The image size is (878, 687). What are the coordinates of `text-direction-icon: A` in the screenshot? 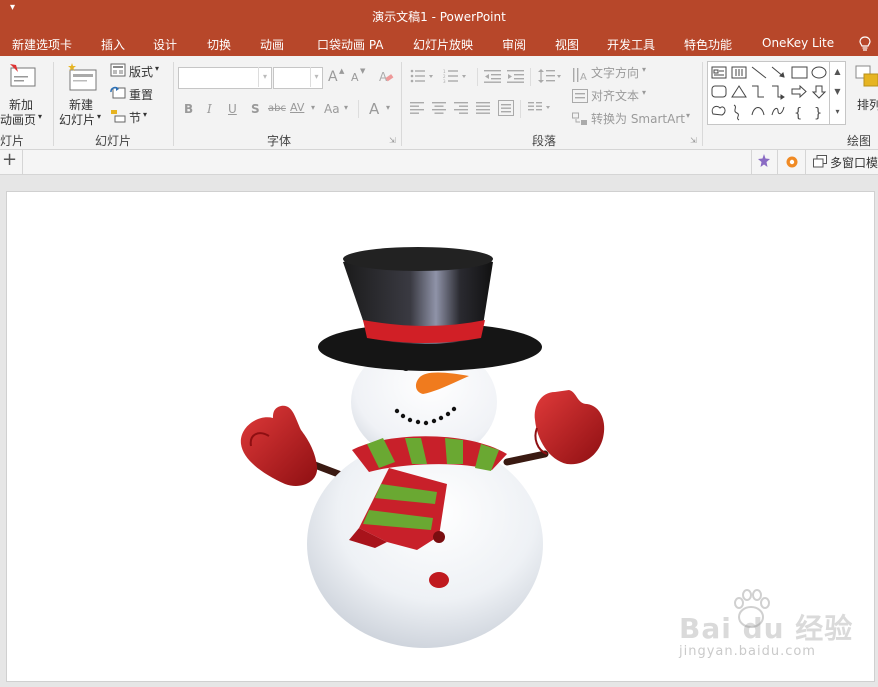 It's located at (580, 75).